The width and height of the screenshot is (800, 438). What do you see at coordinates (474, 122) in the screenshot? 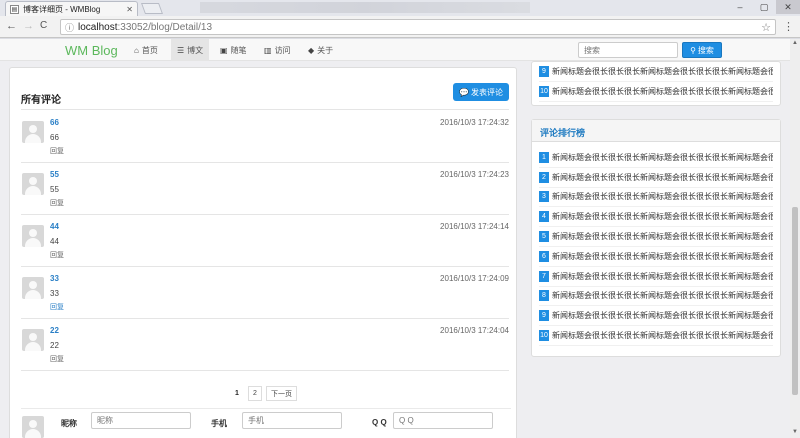
I see `comment-time: 2016/10/3 17:24:32` at bounding box center [474, 122].